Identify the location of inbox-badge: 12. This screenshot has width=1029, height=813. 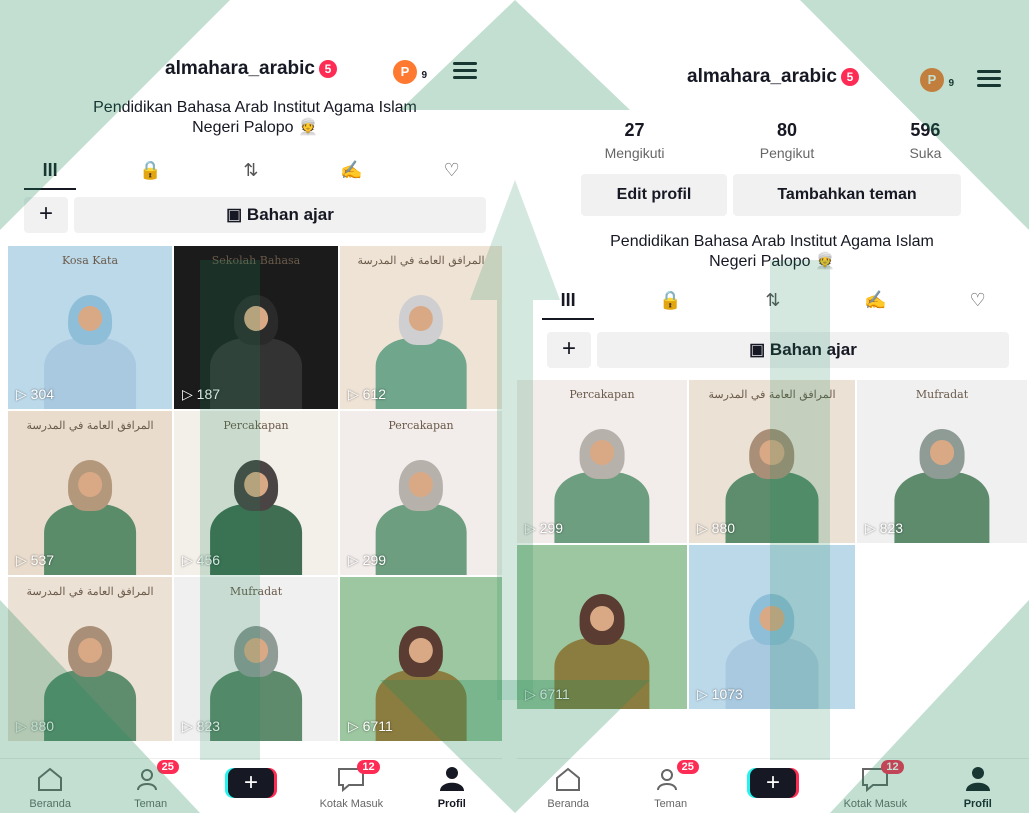
(368, 767).